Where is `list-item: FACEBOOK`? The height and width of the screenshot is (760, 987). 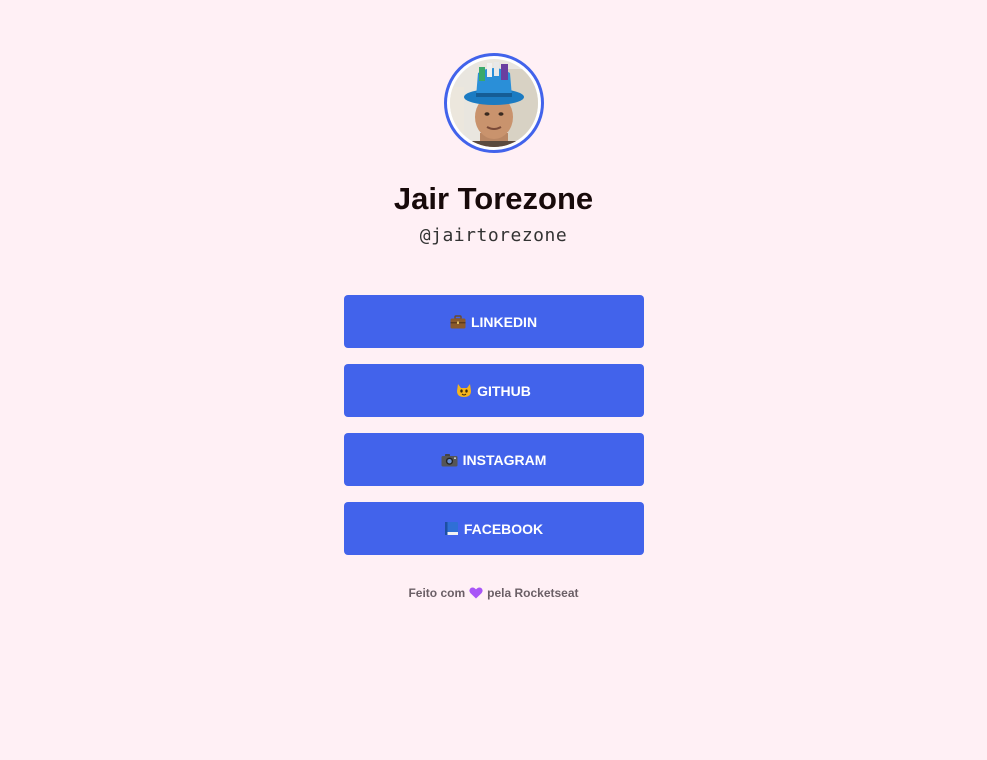
list-item: FACEBOOK is located at coordinates (493, 528).